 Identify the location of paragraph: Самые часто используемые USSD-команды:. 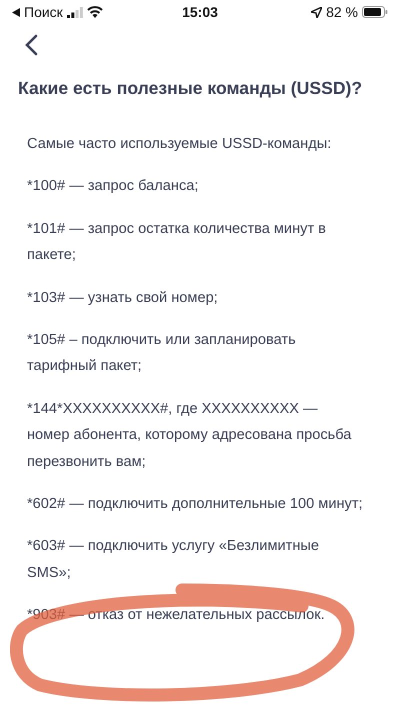
(179, 144).